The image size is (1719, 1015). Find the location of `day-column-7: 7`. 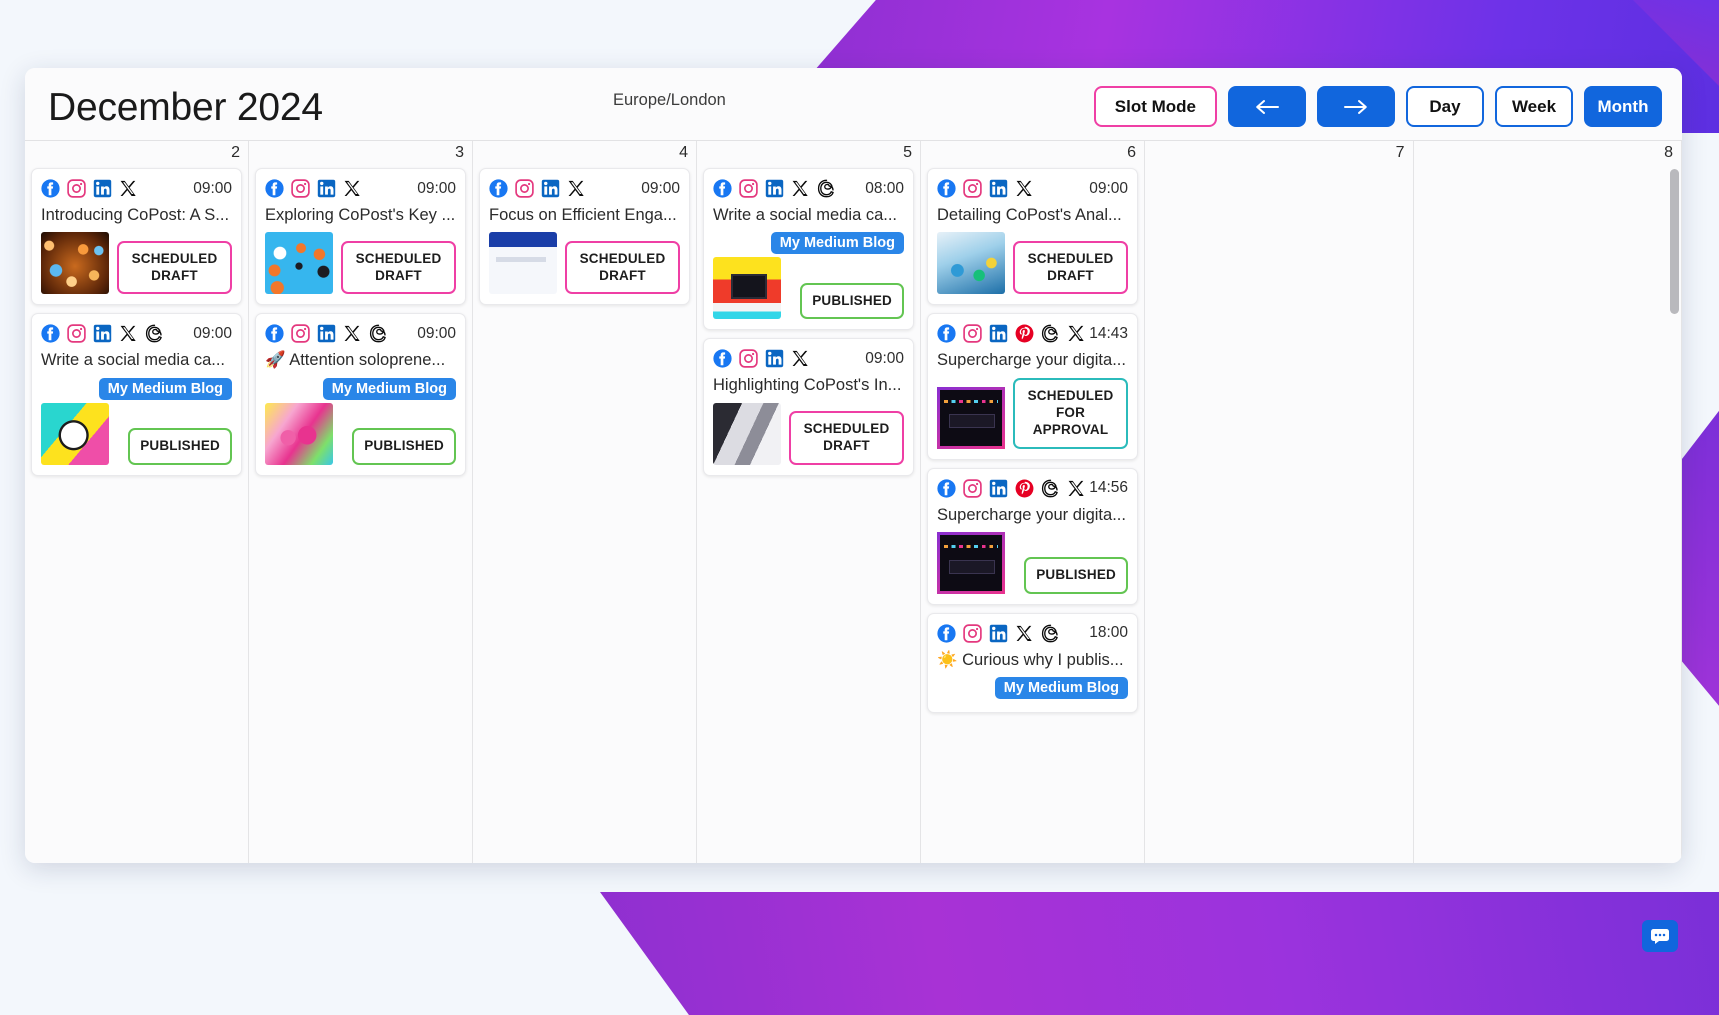

day-column-7: 7 is located at coordinates (1279, 502).